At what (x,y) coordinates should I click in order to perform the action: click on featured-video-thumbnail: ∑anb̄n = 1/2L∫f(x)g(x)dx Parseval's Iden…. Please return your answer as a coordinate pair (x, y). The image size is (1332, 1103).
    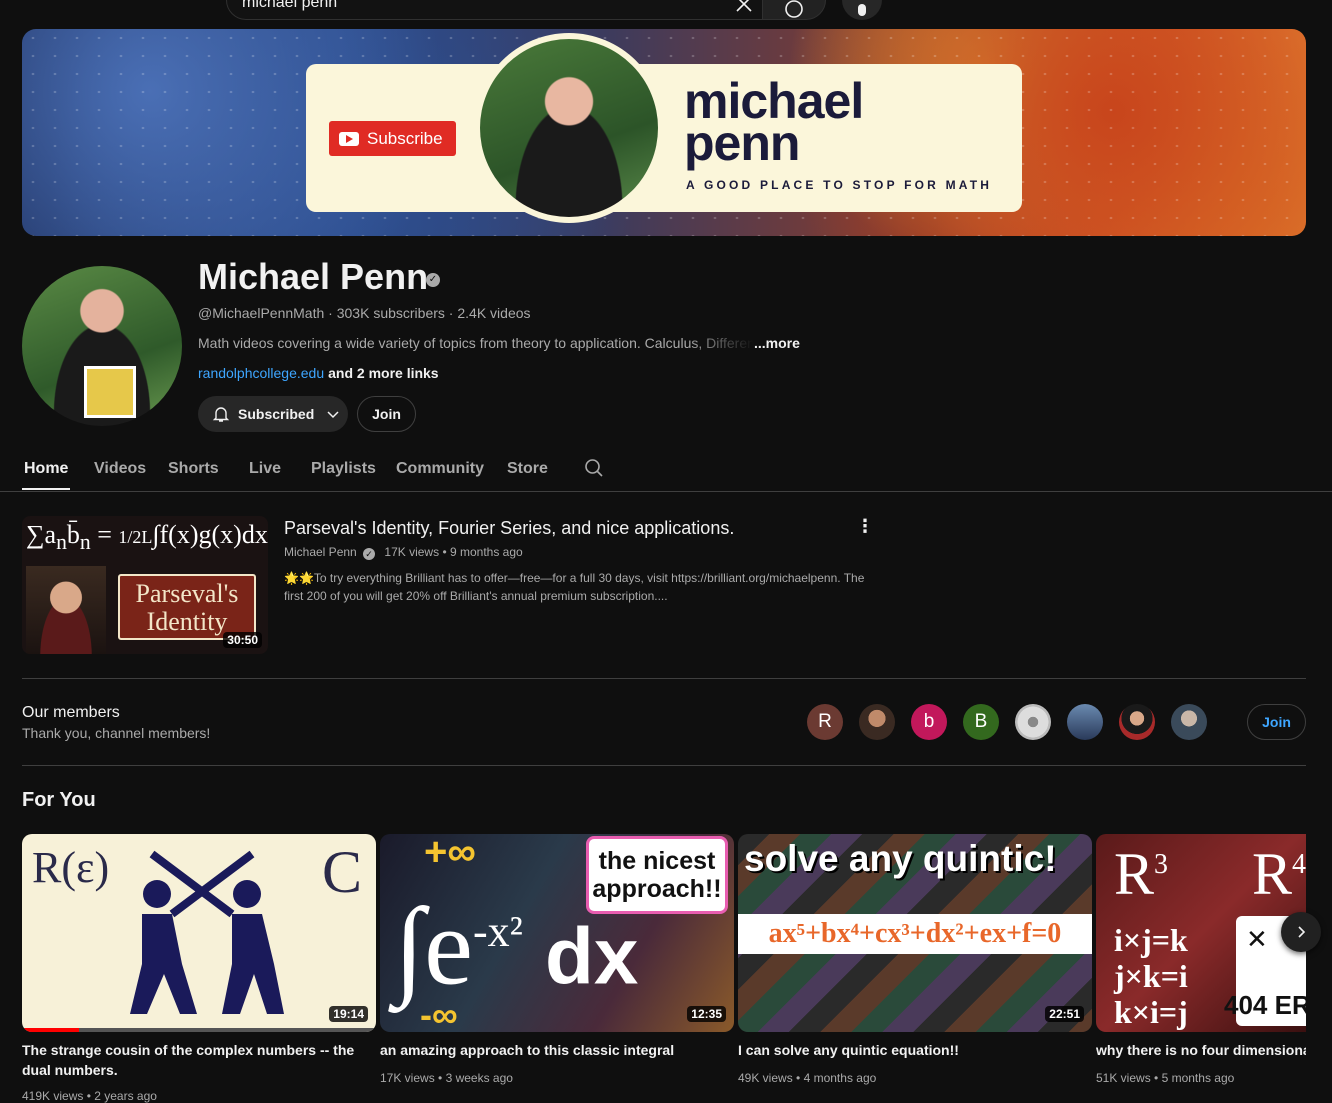
    Looking at the image, I should click on (145, 585).